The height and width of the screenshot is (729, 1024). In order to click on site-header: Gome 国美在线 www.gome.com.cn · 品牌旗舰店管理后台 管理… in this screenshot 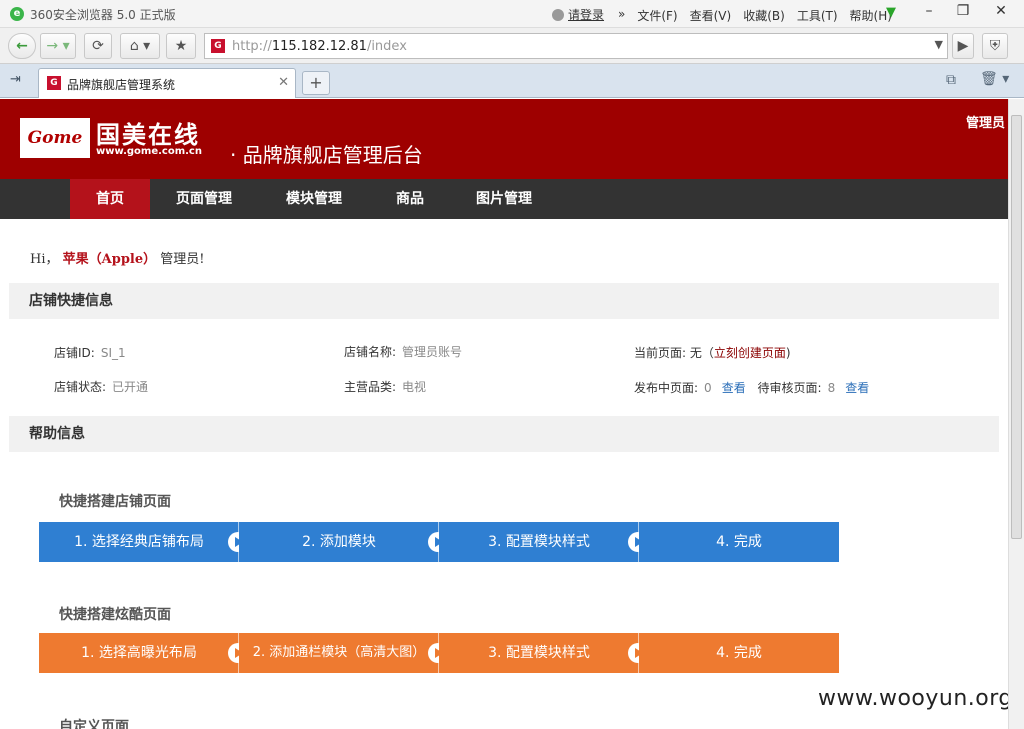, I will do `click(504, 139)`.